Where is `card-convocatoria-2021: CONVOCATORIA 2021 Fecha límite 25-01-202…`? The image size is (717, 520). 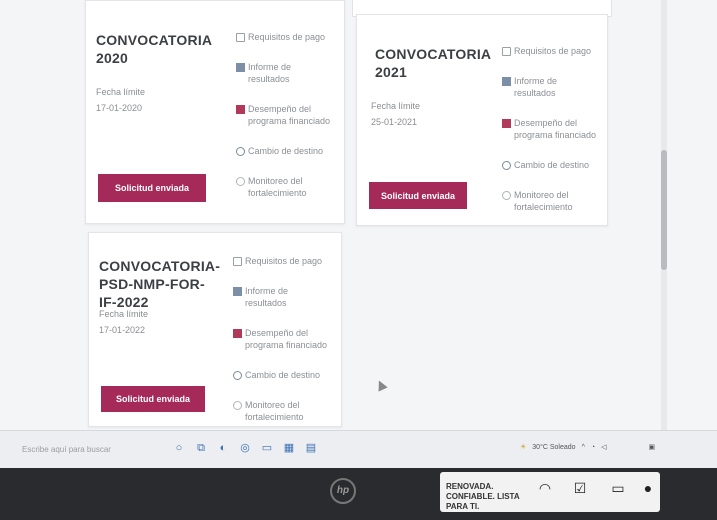 card-convocatoria-2021: CONVOCATORIA 2021 Fecha límite 25-01-202… is located at coordinates (482, 120).